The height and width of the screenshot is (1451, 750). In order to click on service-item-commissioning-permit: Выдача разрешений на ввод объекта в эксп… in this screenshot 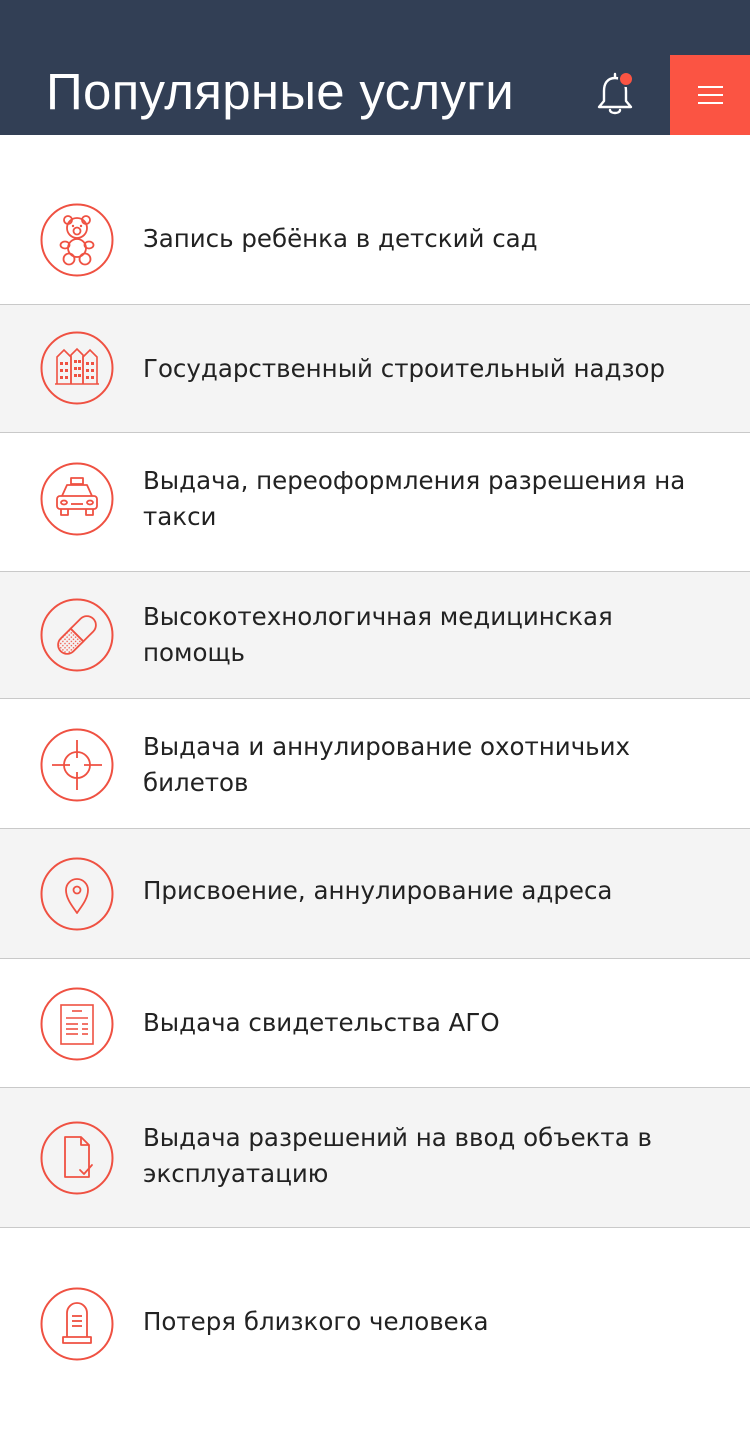, I will do `click(375, 1158)`.